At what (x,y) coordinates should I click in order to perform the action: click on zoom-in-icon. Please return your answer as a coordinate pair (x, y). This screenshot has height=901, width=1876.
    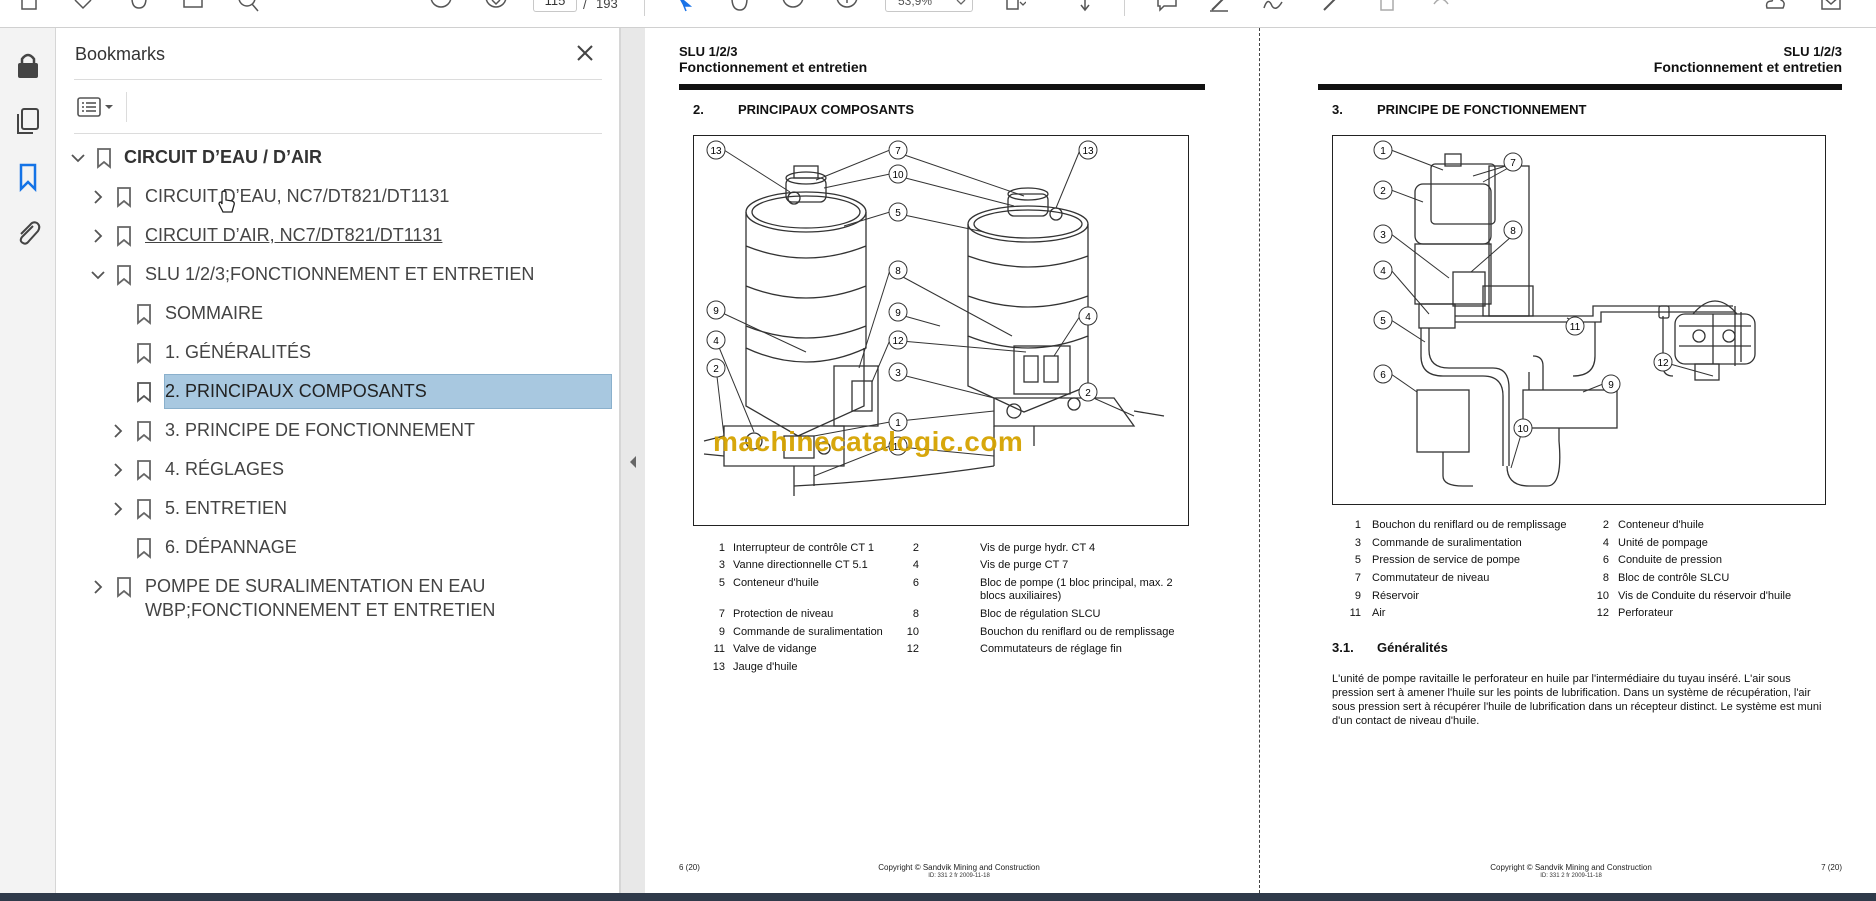
    Looking at the image, I should click on (847, 6).